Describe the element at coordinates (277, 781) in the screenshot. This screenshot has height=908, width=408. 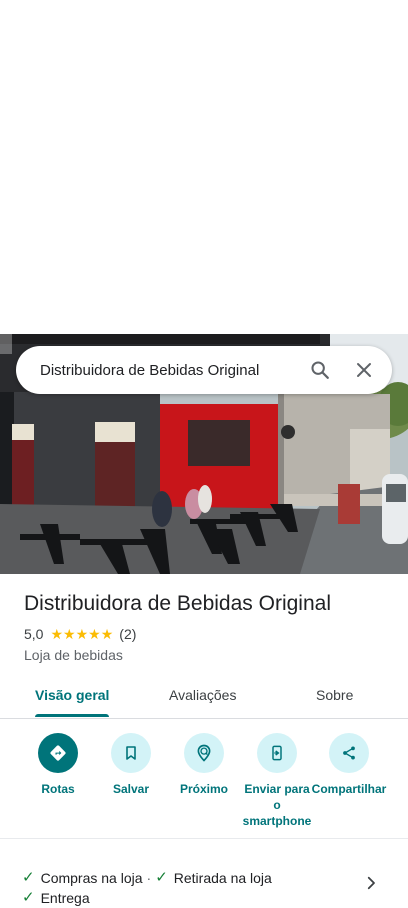
I see `send-to-phone-button: Enviar para o smartphone` at that location.